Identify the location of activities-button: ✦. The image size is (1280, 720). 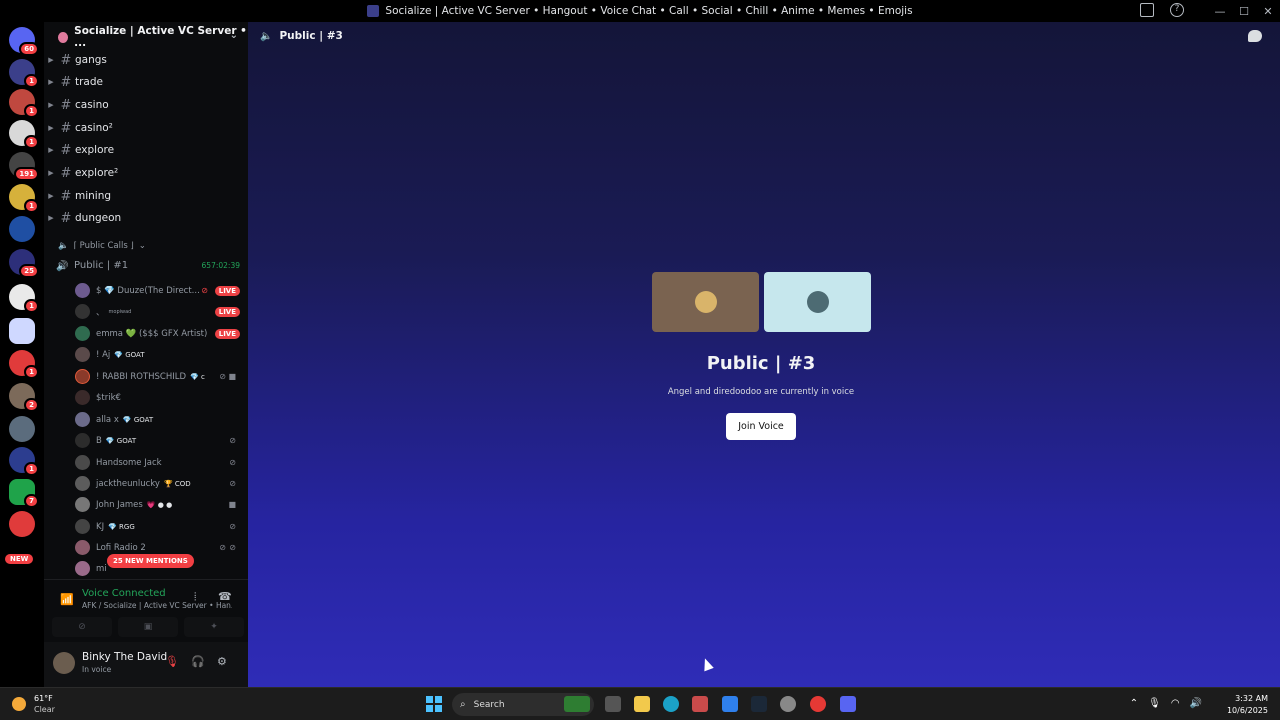
(214, 627).